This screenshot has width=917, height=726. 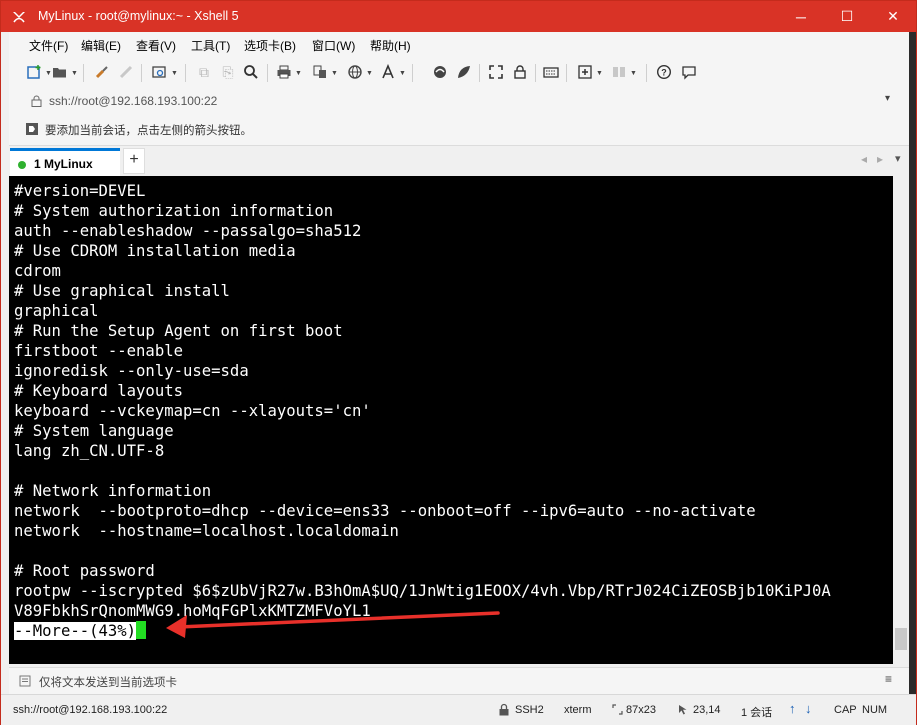 I want to click on terminal-line: # System authorization information, so click(x=174, y=211).